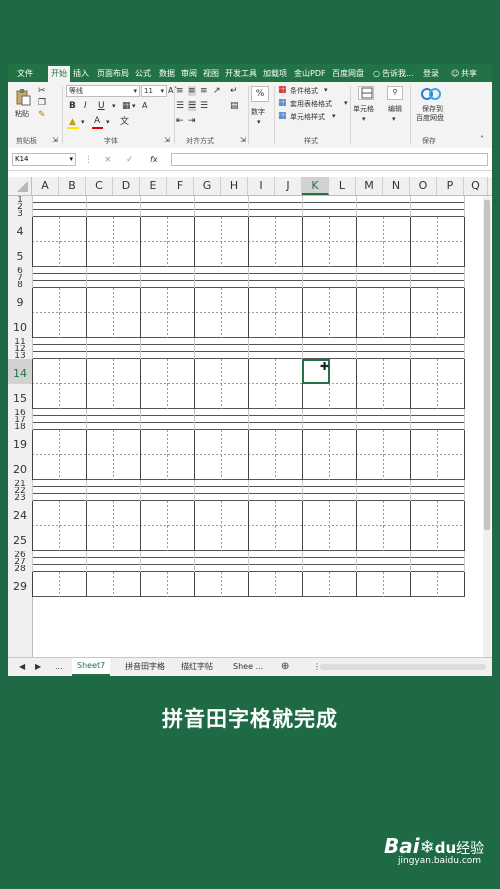 Image resolution: width=500 pixels, height=889 pixels. Describe the element at coordinates (42, 91) in the screenshot. I see `cut-icon: ✂` at that location.